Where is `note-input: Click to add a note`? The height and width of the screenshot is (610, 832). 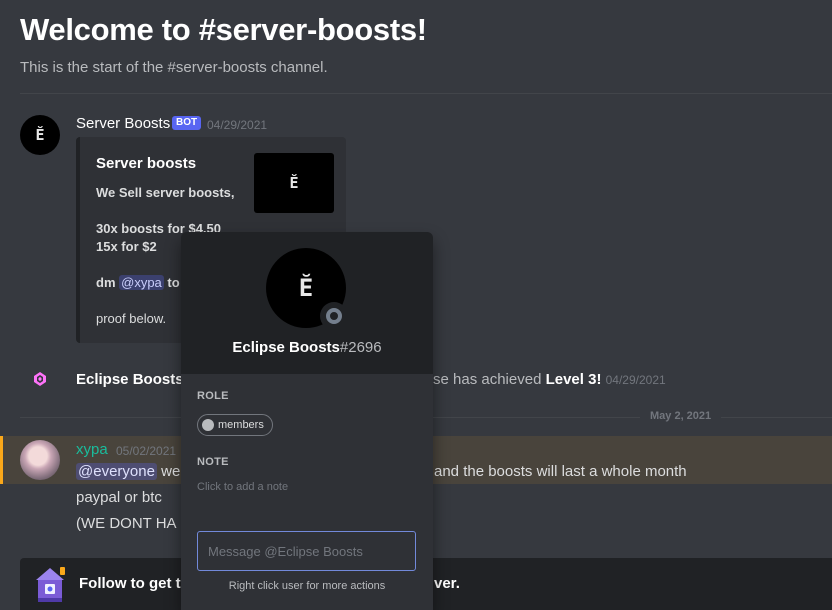 note-input: Click to add a note is located at coordinates (242, 487).